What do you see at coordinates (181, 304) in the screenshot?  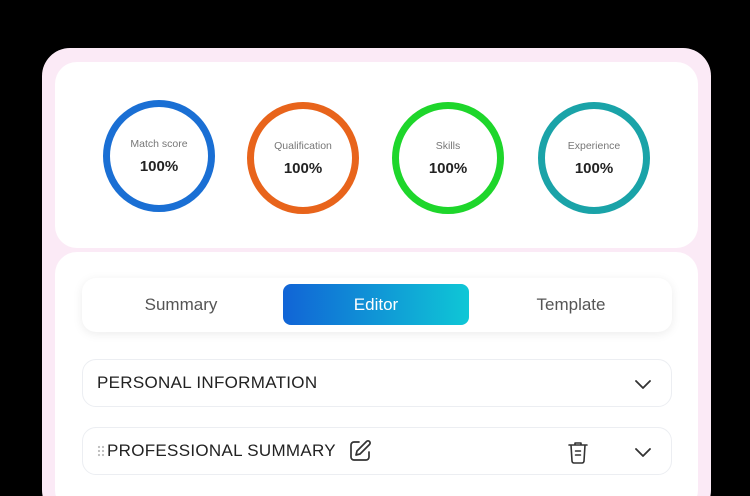 I see `tab-summary: Summary` at bounding box center [181, 304].